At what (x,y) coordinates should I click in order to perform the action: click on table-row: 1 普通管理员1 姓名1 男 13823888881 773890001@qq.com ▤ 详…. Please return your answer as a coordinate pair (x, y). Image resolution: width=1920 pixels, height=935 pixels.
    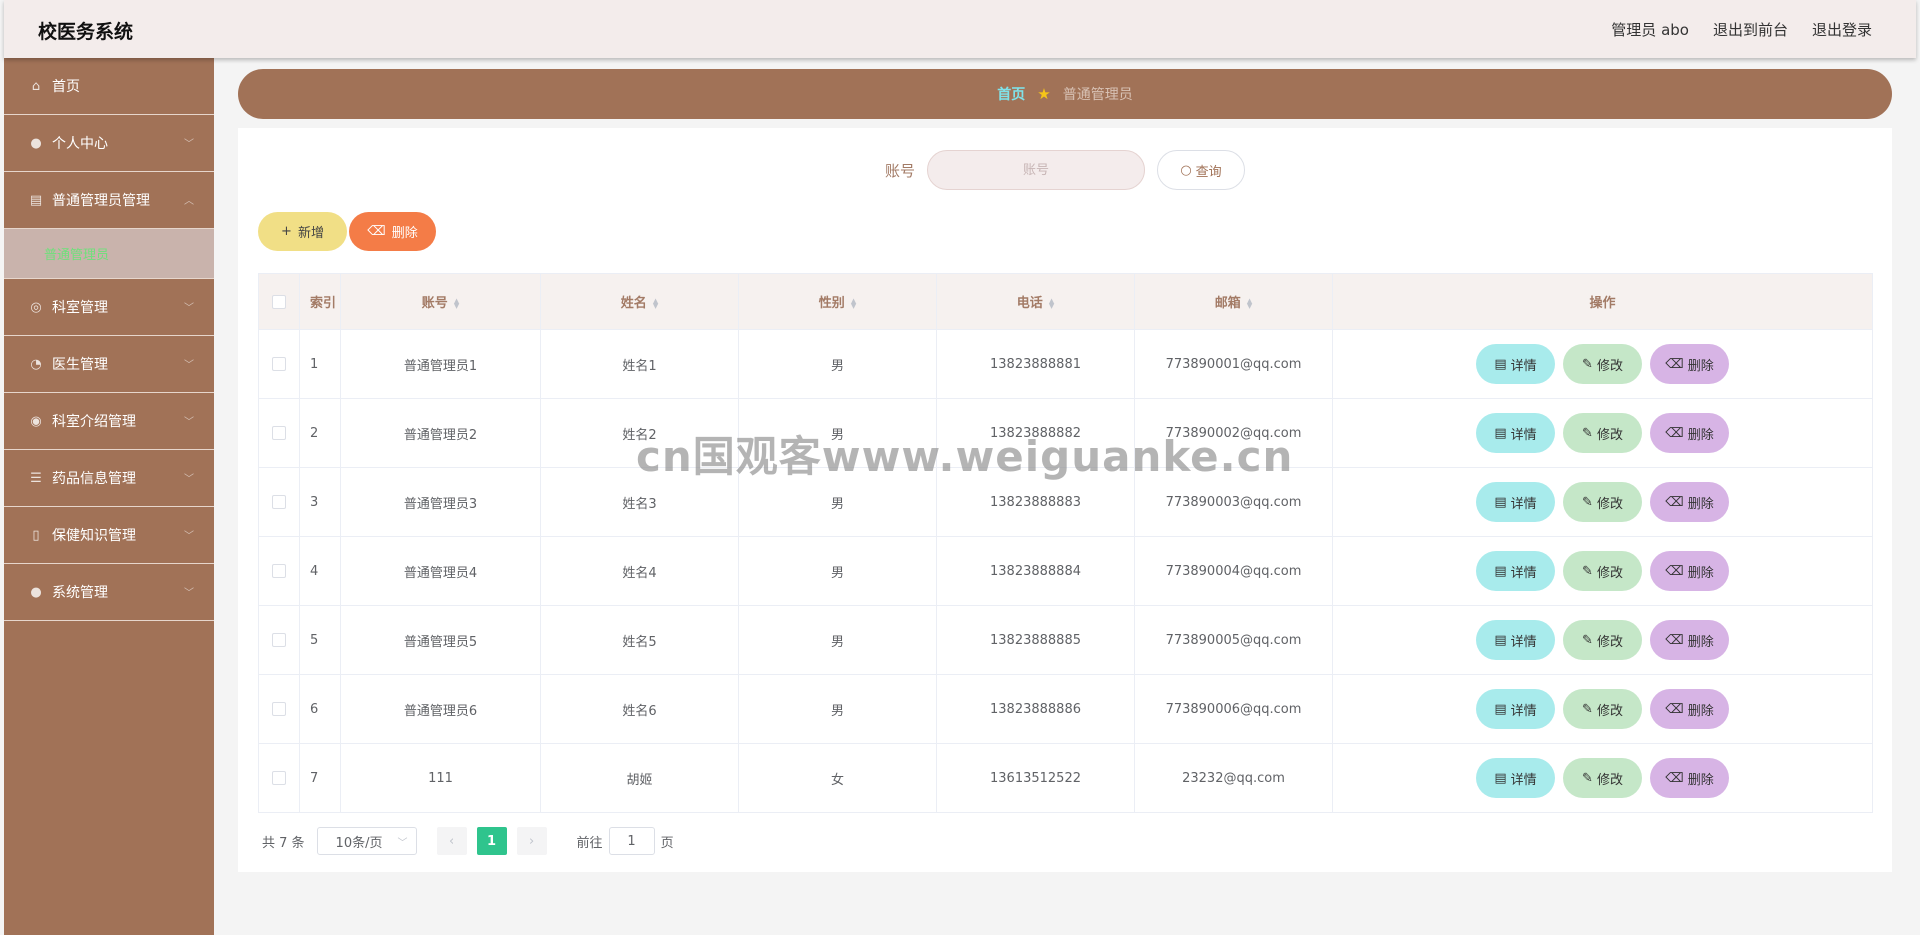
    Looking at the image, I should click on (1065, 364).